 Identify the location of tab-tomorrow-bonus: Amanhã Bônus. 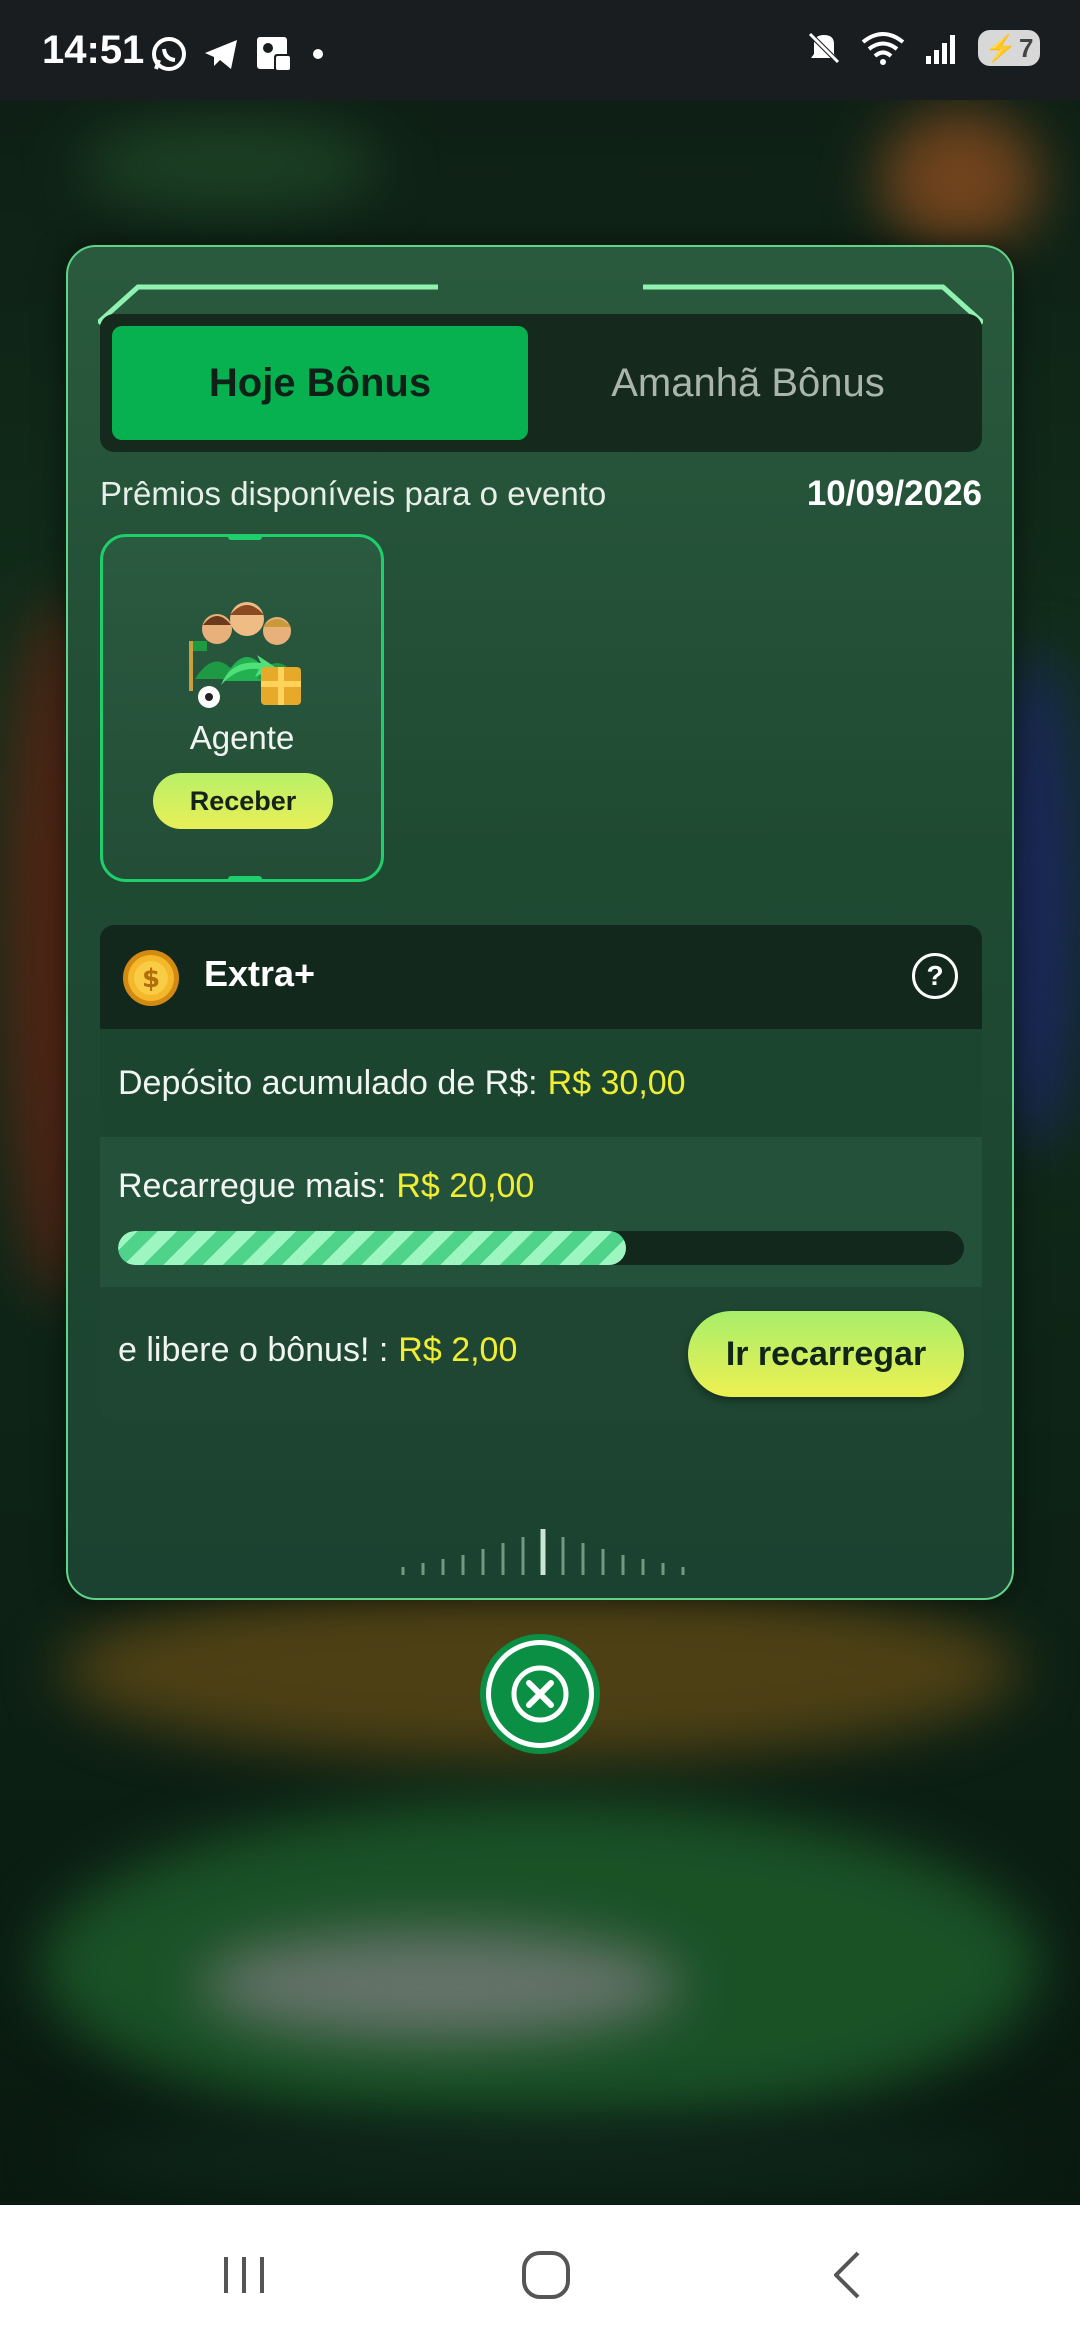
(748, 383).